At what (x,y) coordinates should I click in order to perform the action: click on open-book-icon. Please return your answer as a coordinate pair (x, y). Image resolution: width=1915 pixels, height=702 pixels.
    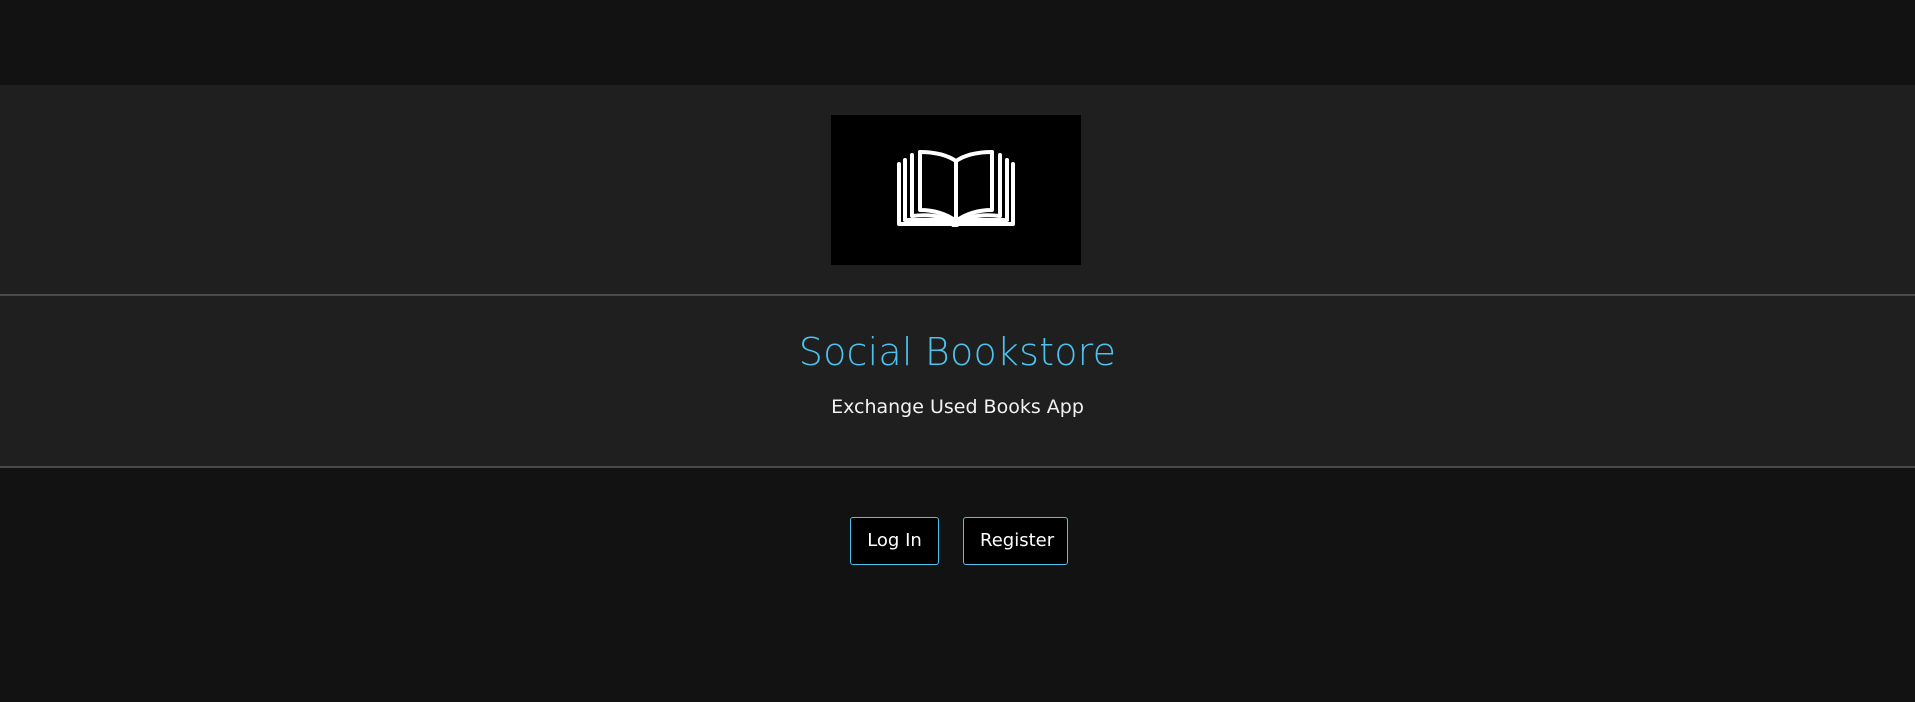
    Looking at the image, I should click on (956, 188).